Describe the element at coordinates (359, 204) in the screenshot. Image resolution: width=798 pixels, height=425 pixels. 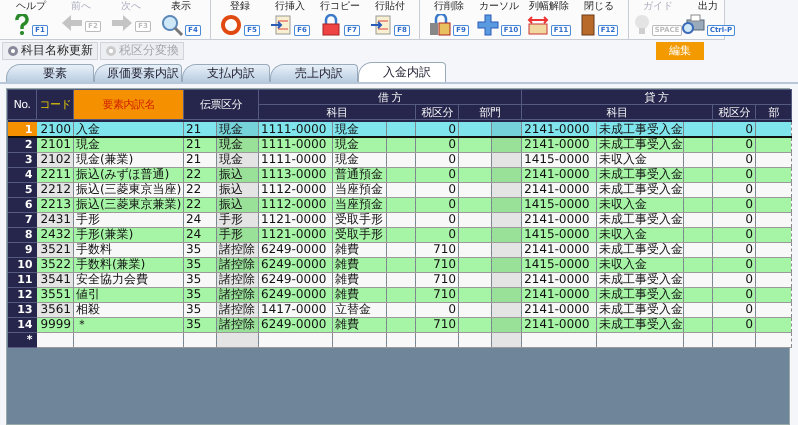
I see `table-cell: 当座預金` at that location.